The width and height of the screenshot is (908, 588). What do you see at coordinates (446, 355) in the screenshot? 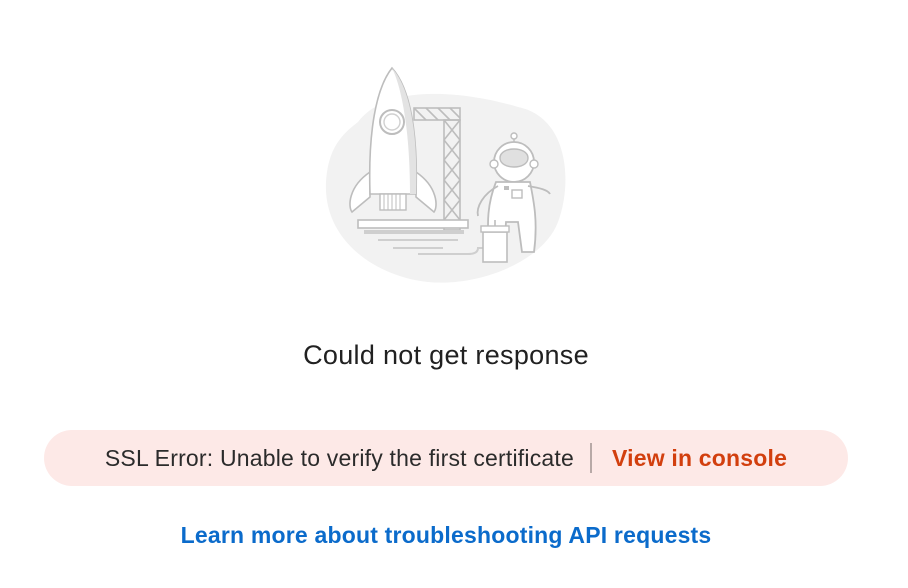
I see `no-response-title: Could not get response` at bounding box center [446, 355].